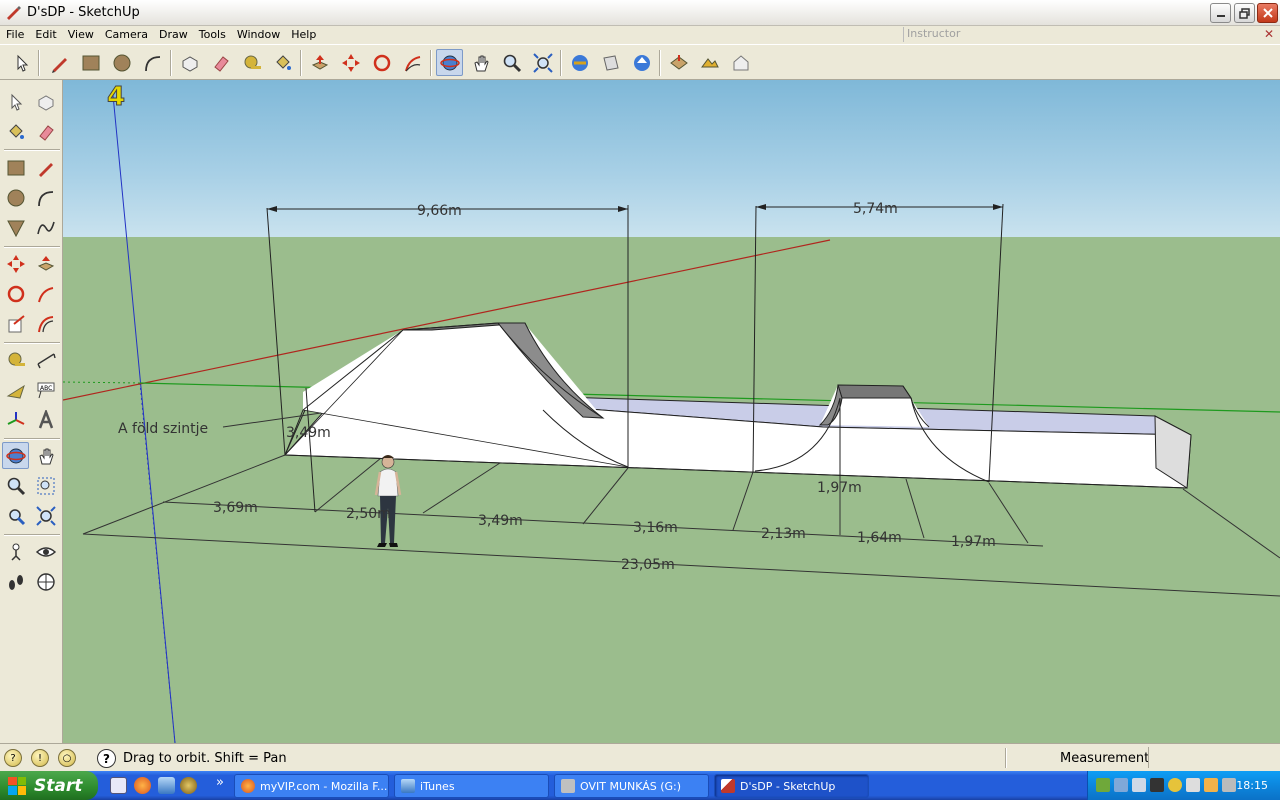  I want to click on arc-icon, so click(152, 62).